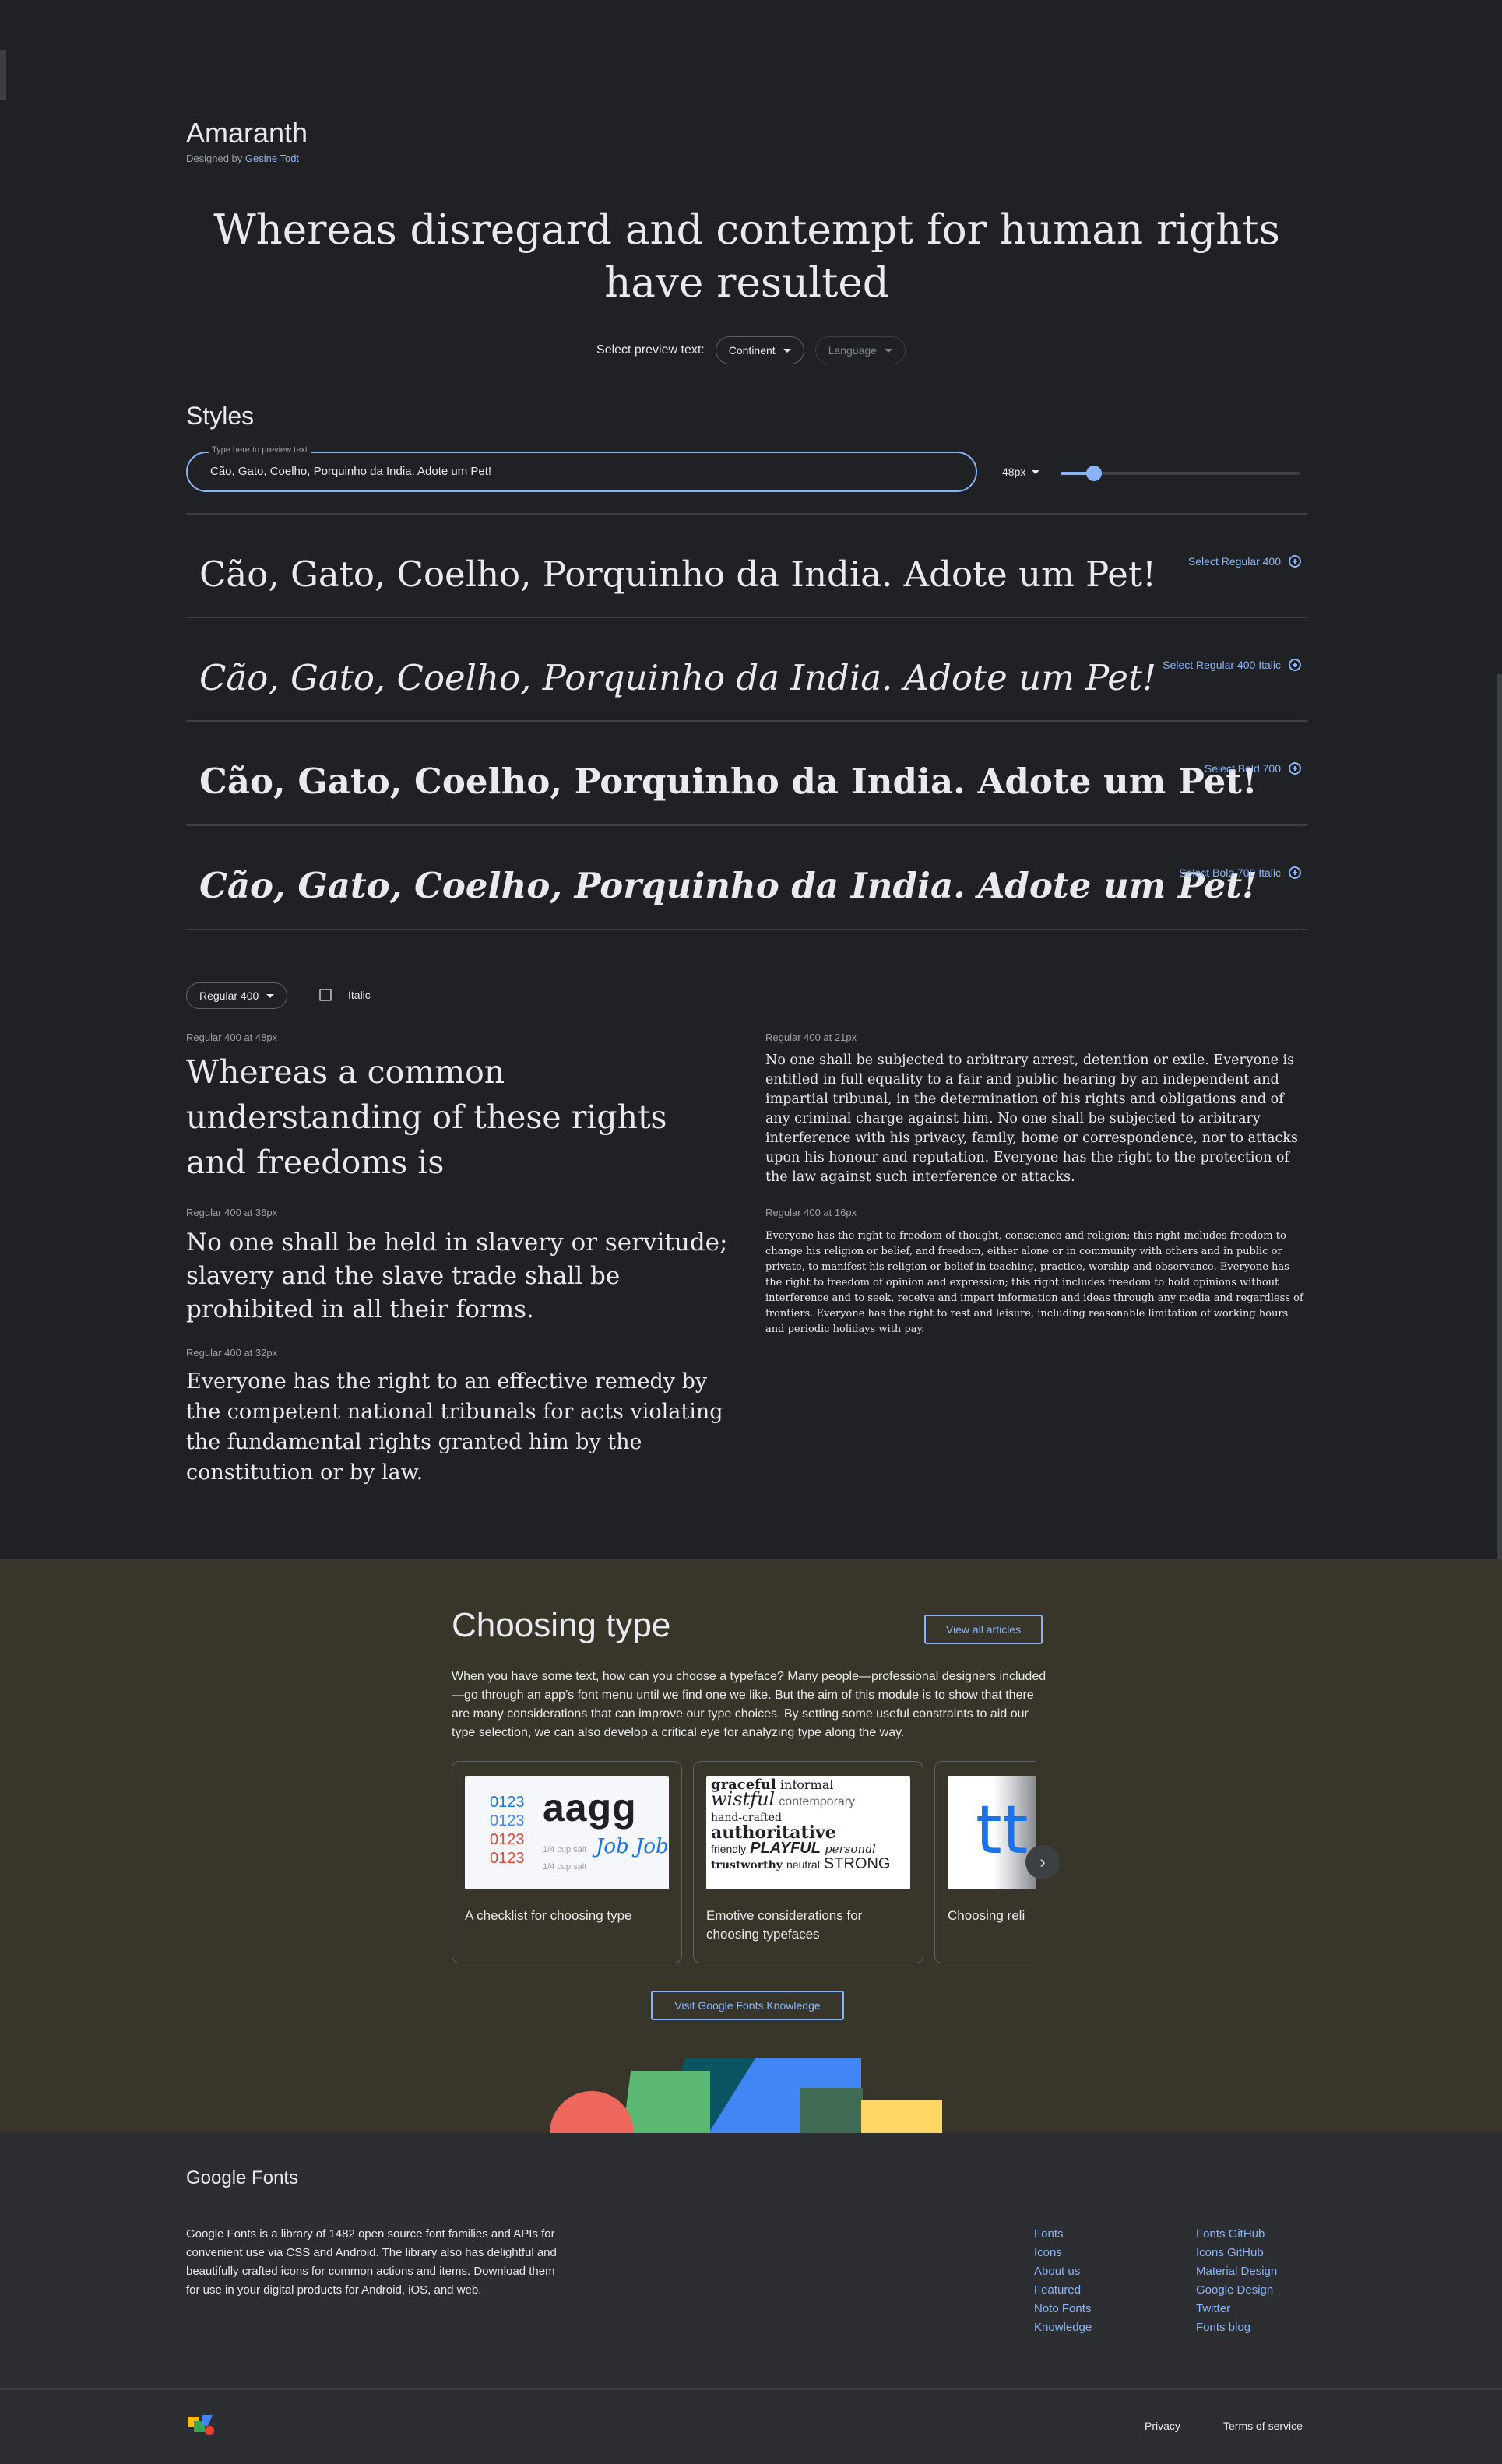 This screenshot has width=1502, height=2464. I want to click on italic-checkbox, so click(325, 995).